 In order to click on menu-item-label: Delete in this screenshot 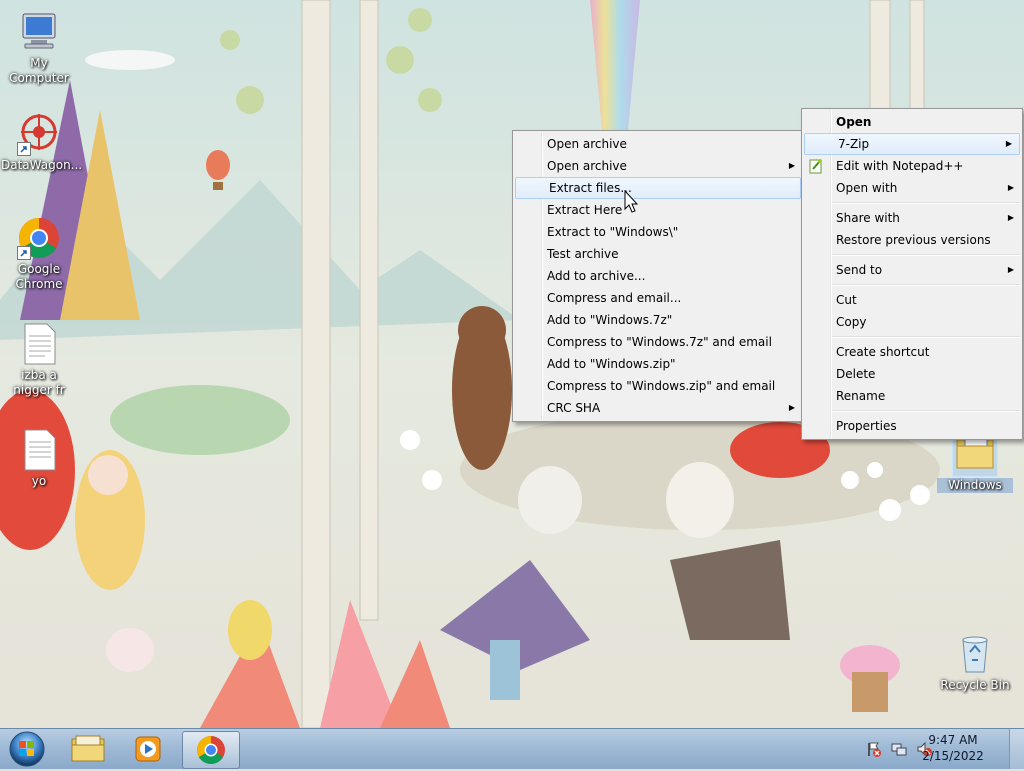, I will do `click(856, 374)`.